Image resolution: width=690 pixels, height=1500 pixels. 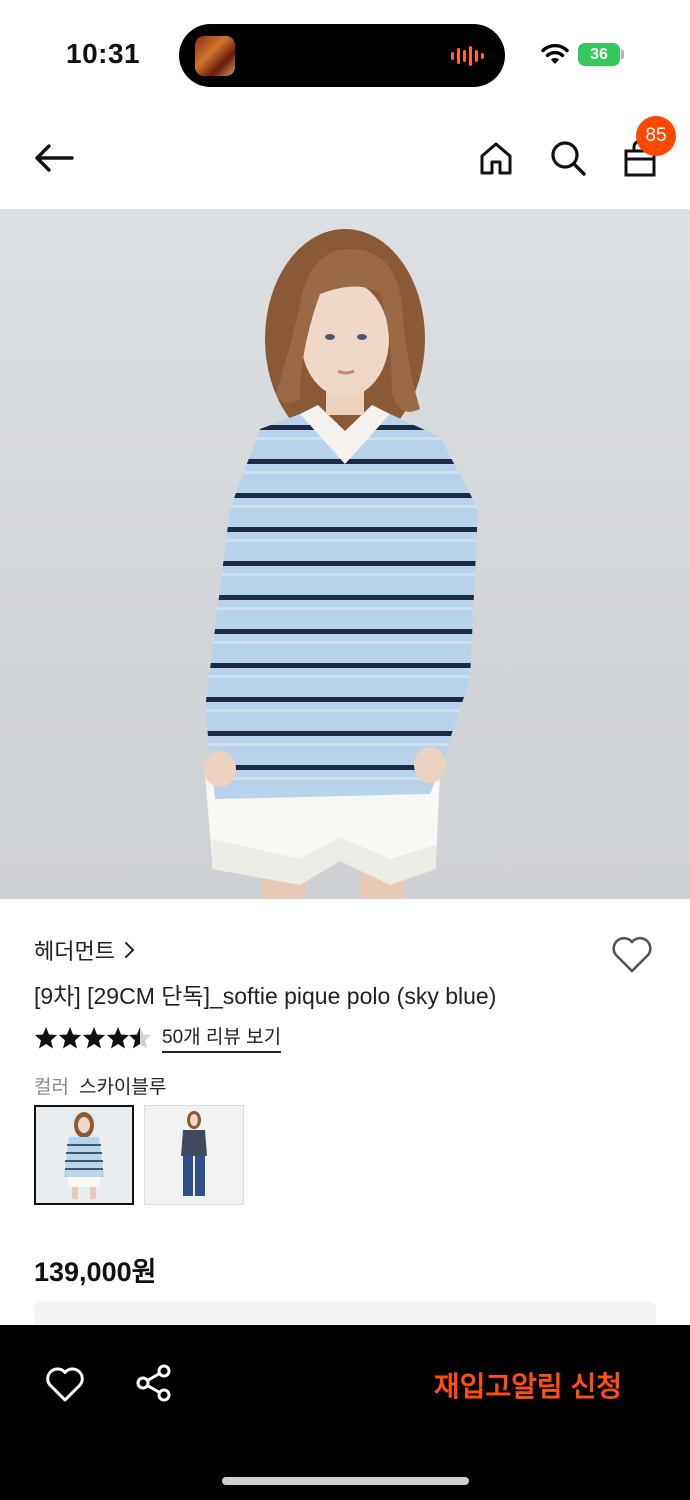 What do you see at coordinates (222, 1037) in the screenshot?
I see `review-link: 50개 리뷰 보기` at bounding box center [222, 1037].